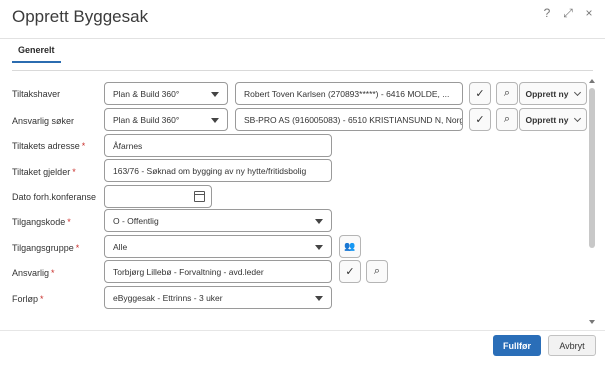 This screenshot has height=369, width=605. What do you see at coordinates (302, 330) in the screenshot?
I see `footer-divider` at bounding box center [302, 330].